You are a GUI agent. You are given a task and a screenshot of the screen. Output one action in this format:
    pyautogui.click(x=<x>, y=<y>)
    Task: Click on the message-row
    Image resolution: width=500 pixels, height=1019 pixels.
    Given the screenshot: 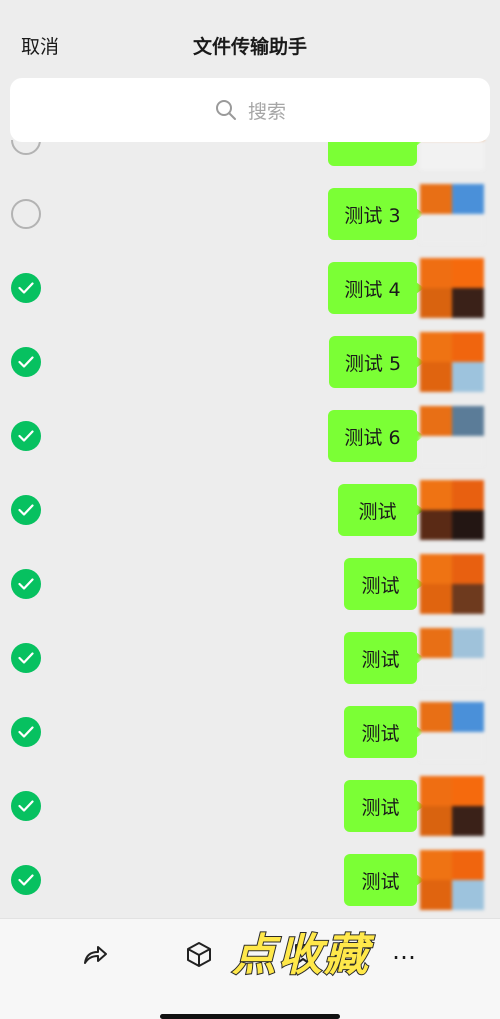 What is the action you would take?
    pyautogui.click(x=250, y=155)
    